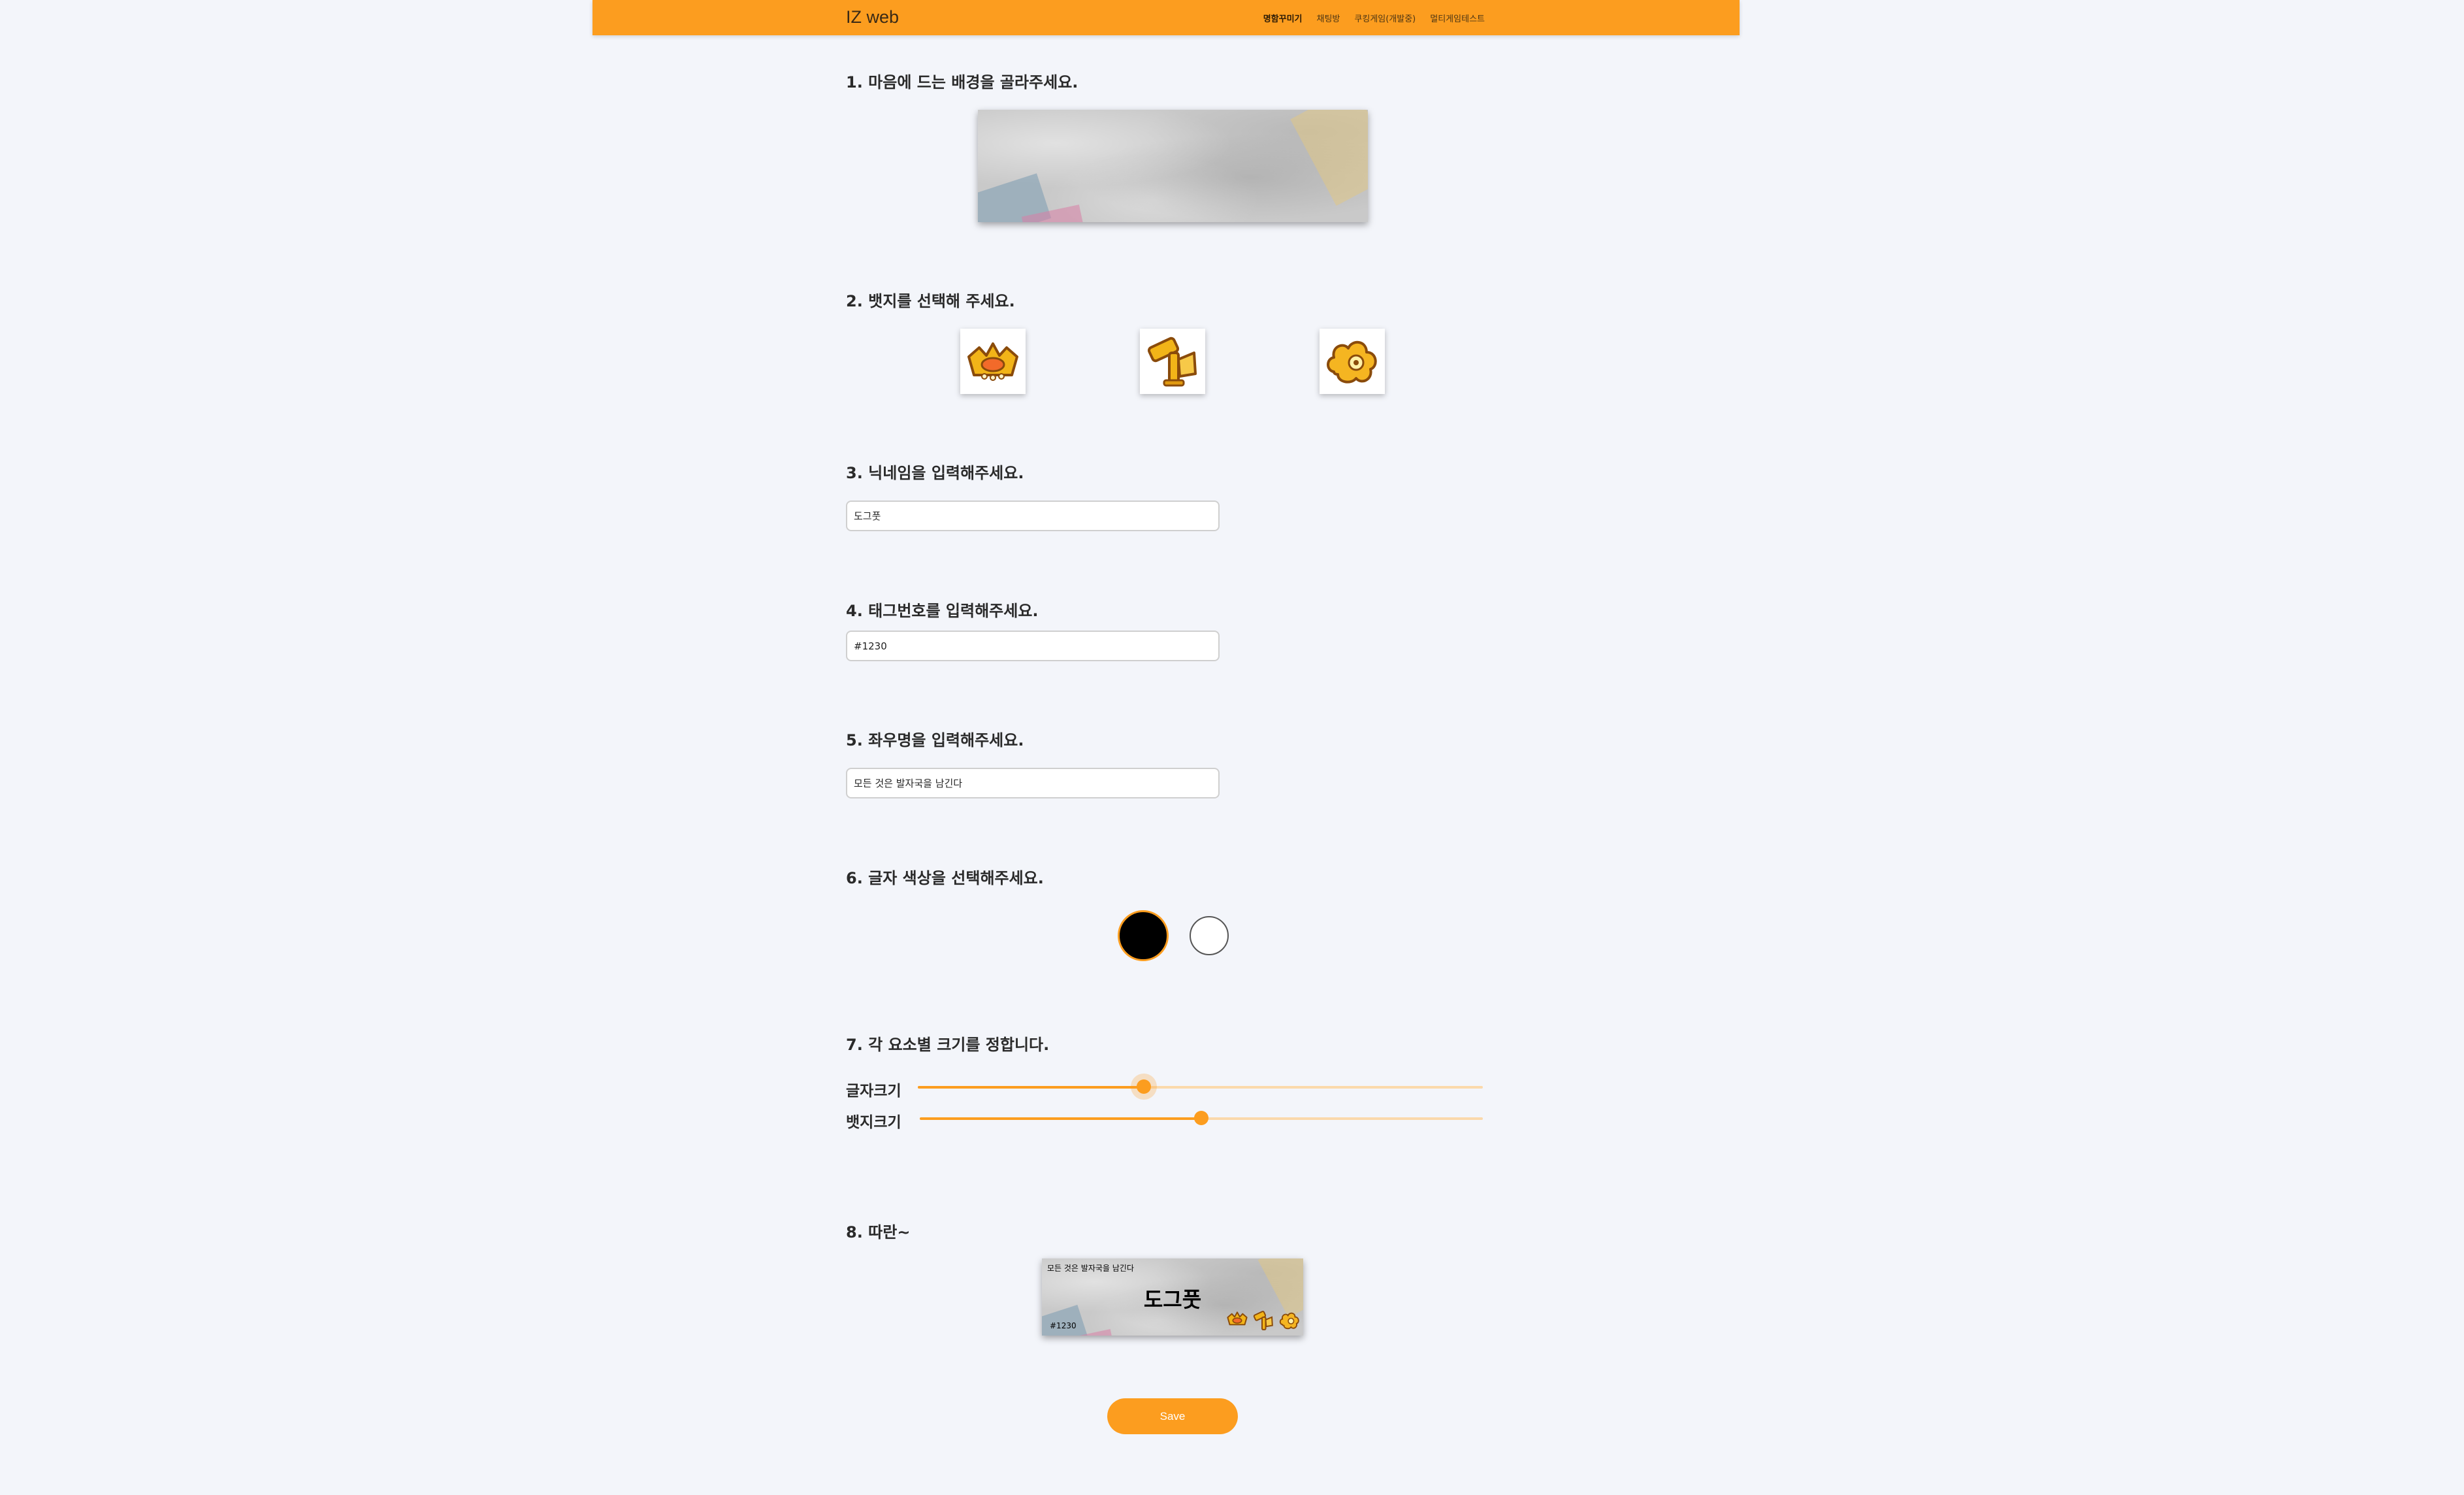  What do you see at coordinates (1143, 935) in the screenshot?
I see `color-swatch-black` at bounding box center [1143, 935].